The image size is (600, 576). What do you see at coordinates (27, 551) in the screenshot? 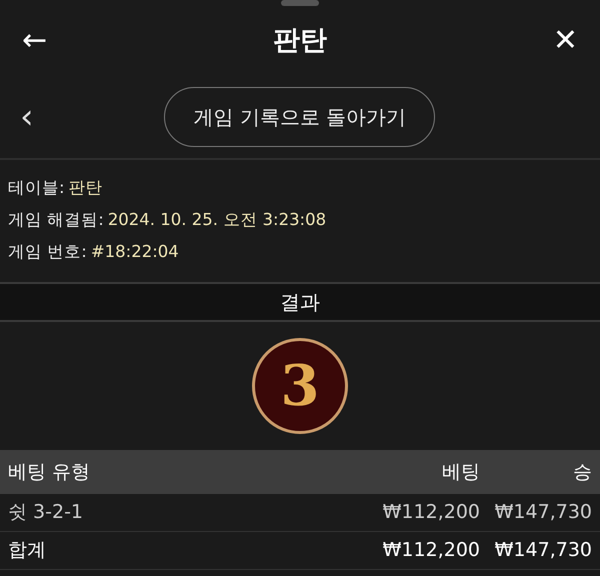
I see `total-cell-text: 합계` at bounding box center [27, 551].